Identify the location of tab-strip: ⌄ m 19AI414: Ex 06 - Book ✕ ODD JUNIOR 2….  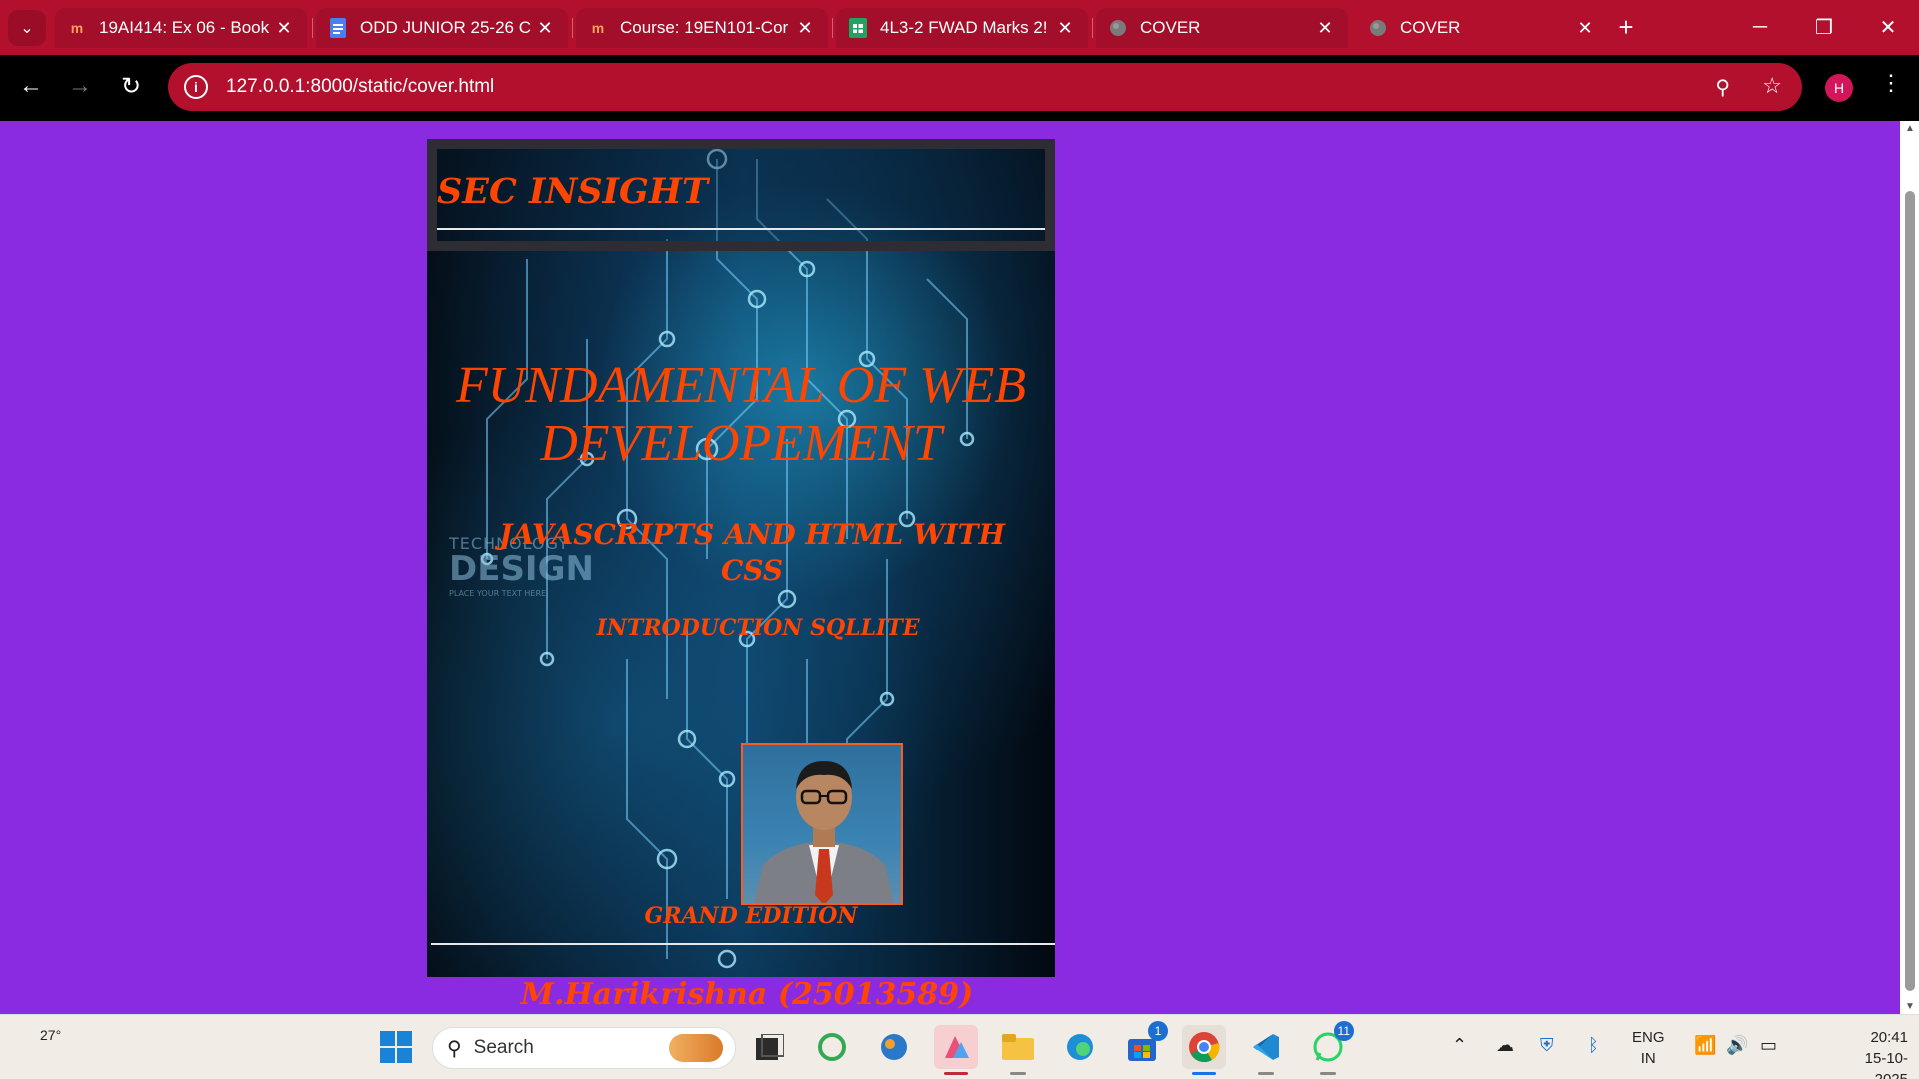
(959, 27).